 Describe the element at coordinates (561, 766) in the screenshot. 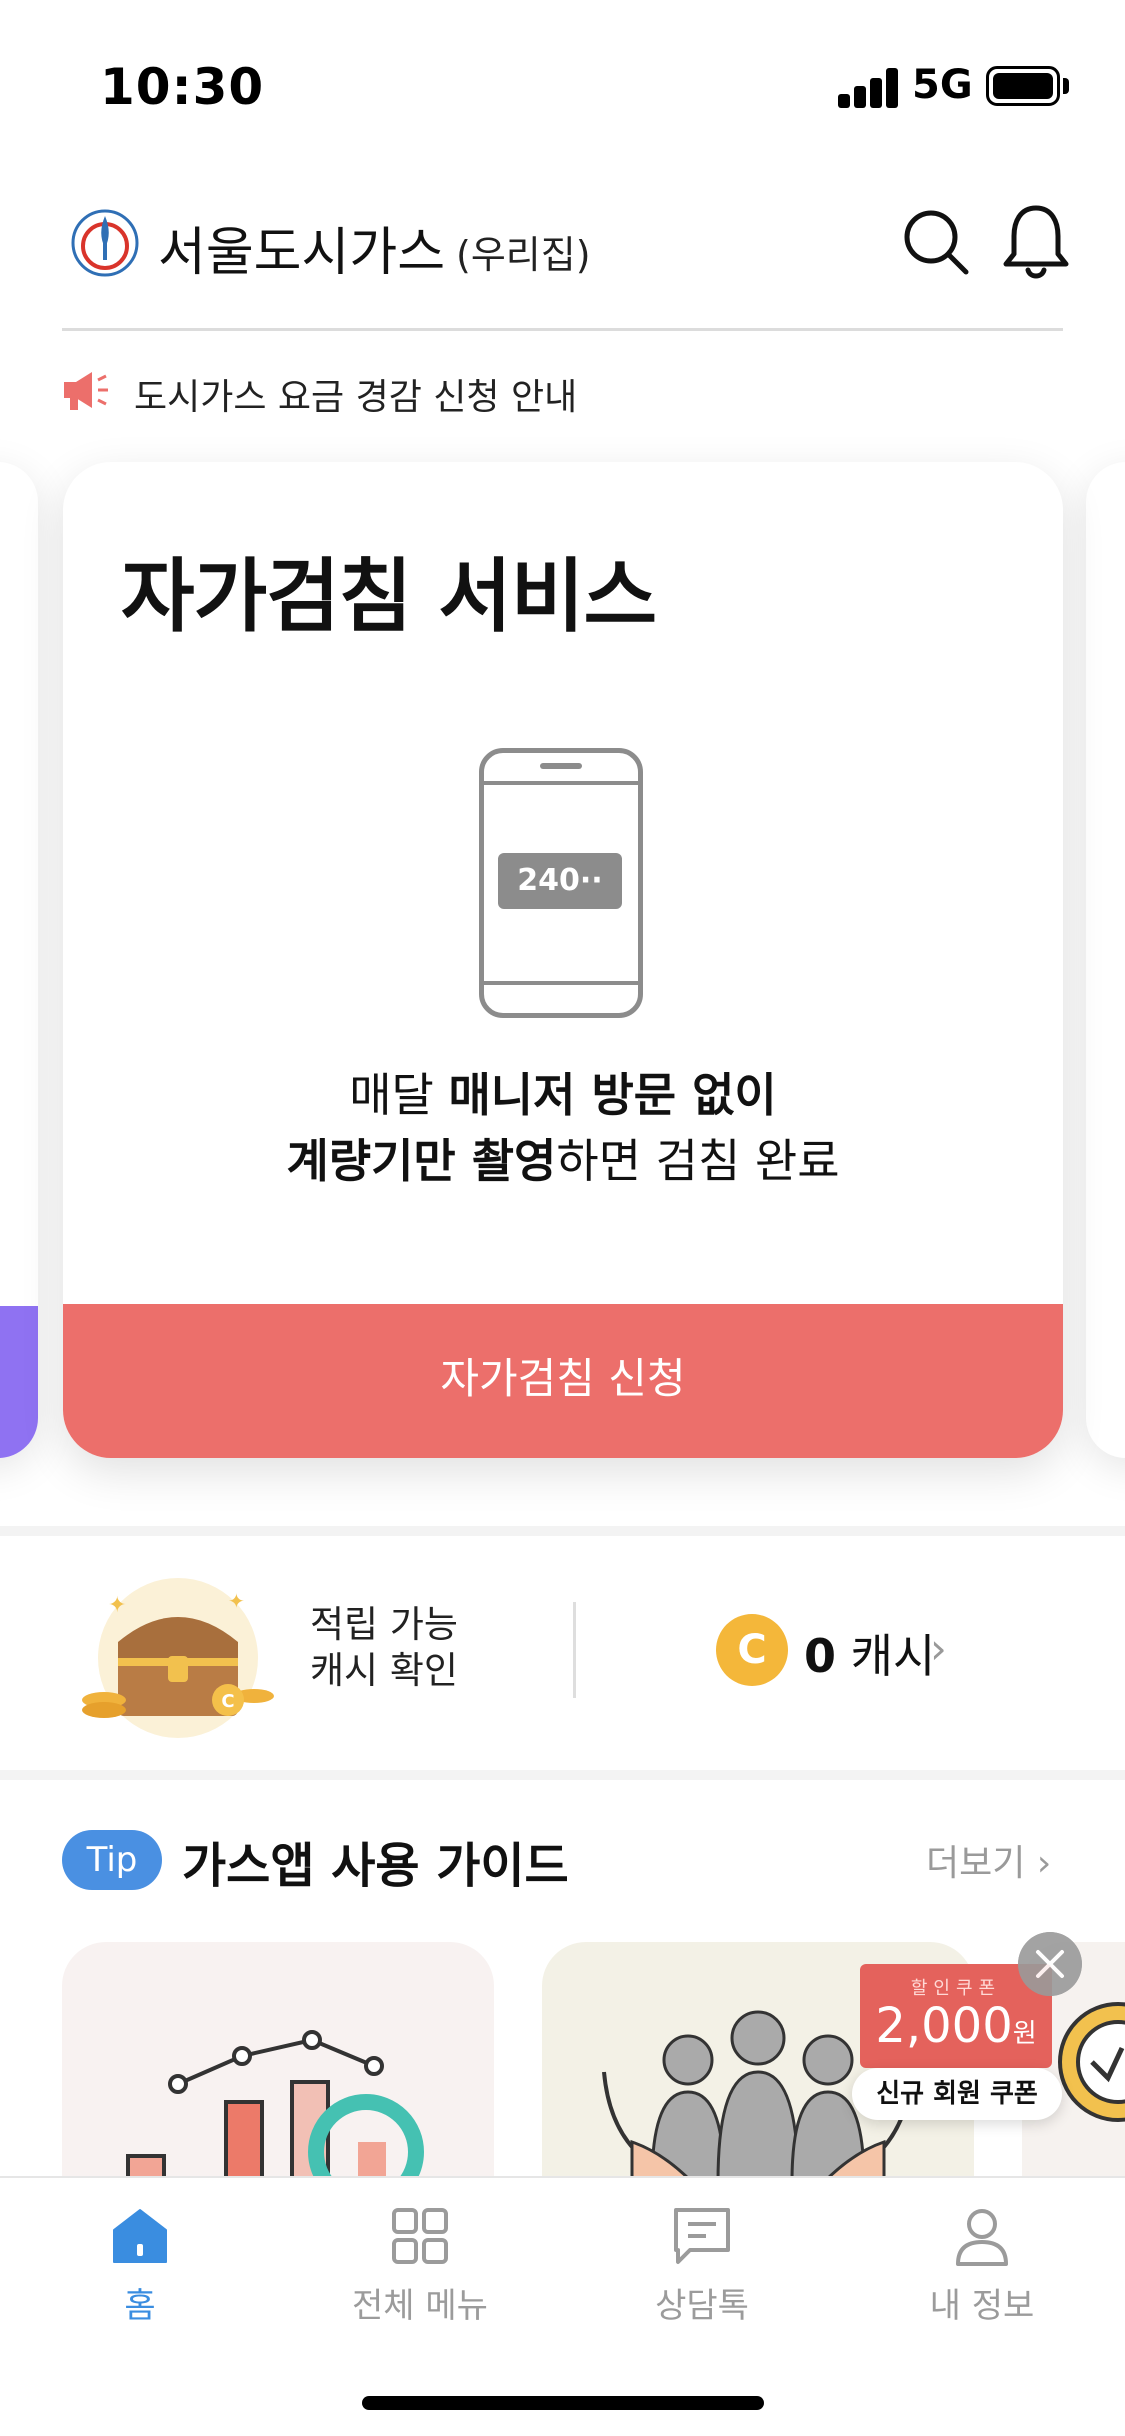

I see `phone-speaker` at that location.